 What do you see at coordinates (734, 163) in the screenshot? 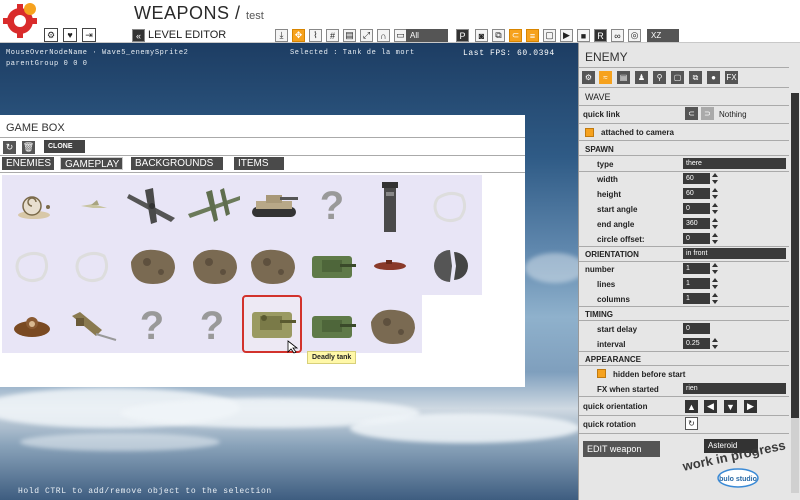
I see `type-field: there` at bounding box center [734, 163].